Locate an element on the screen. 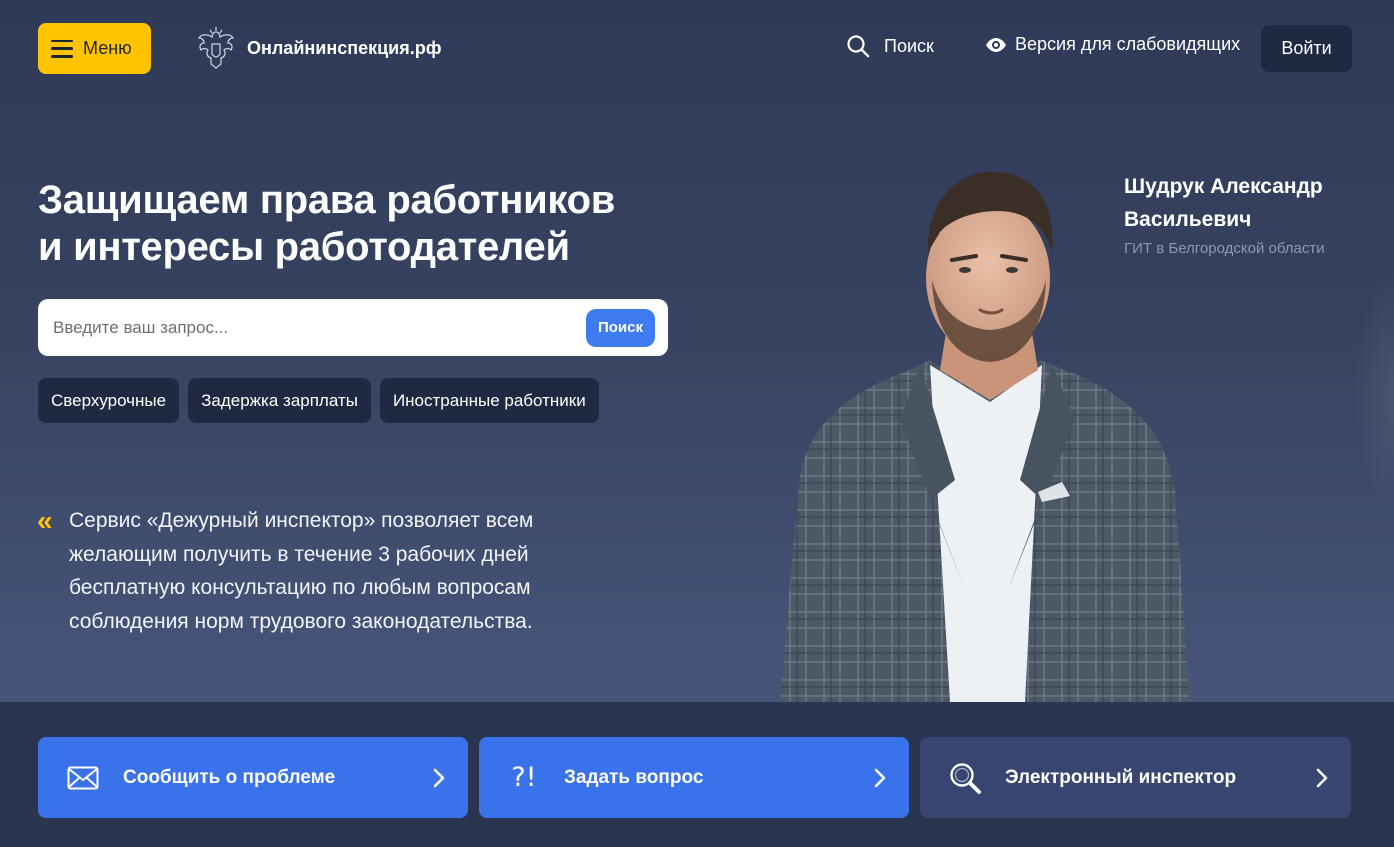 This screenshot has height=847, width=1394. emblem-eagle-icon is located at coordinates (216, 48).